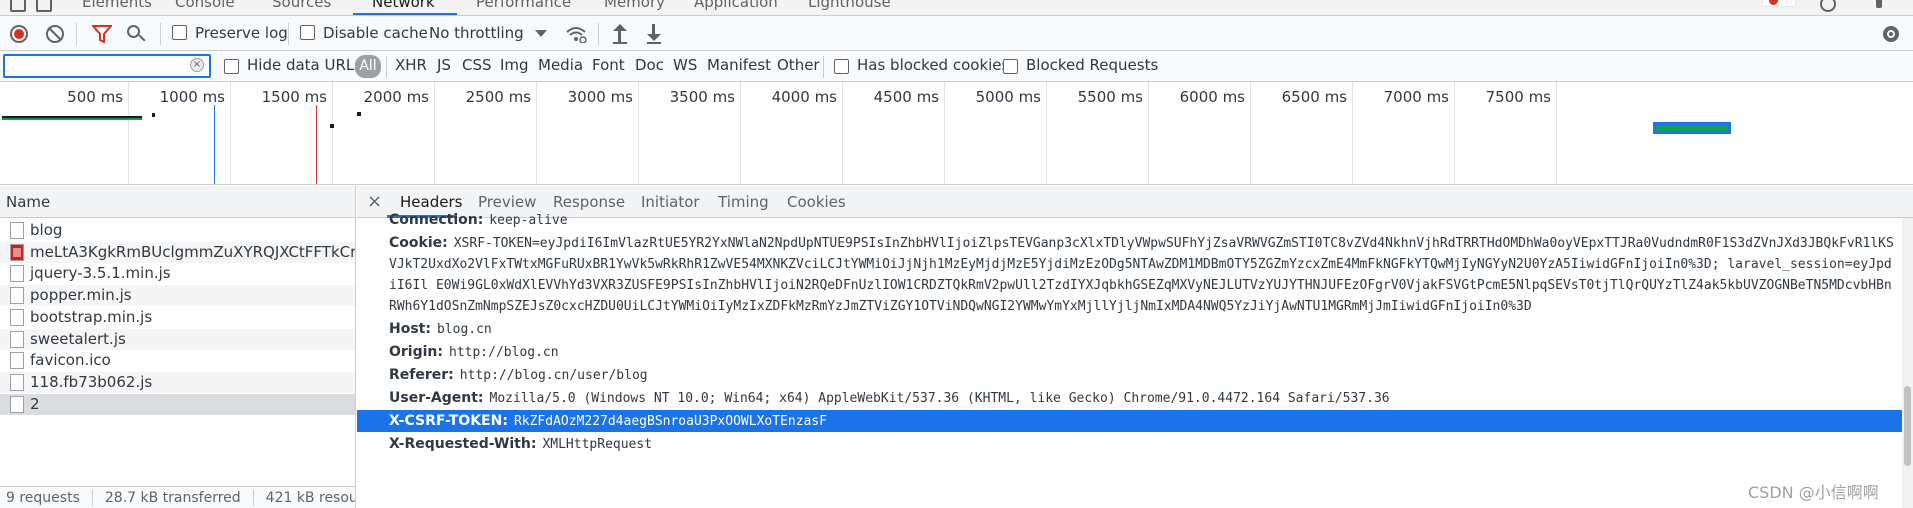 This screenshot has height=508, width=1913. What do you see at coordinates (436, 220) in the screenshot?
I see `header-name: Connection:` at bounding box center [436, 220].